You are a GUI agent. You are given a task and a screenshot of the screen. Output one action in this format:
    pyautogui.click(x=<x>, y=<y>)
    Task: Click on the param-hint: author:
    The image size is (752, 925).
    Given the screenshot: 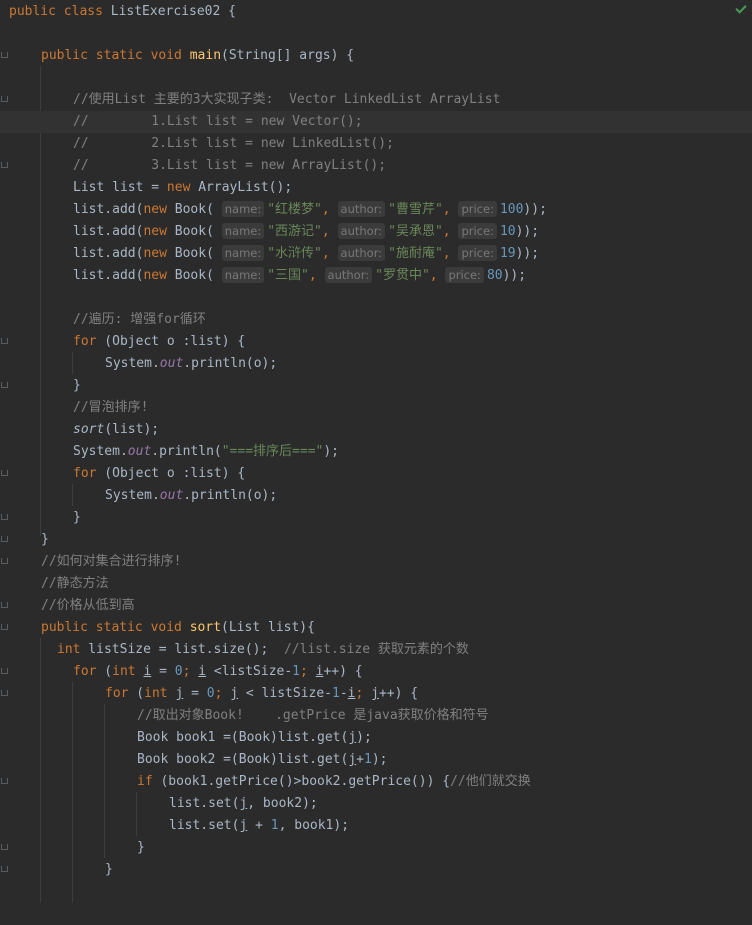 What is the action you would take?
    pyautogui.click(x=361, y=253)
    